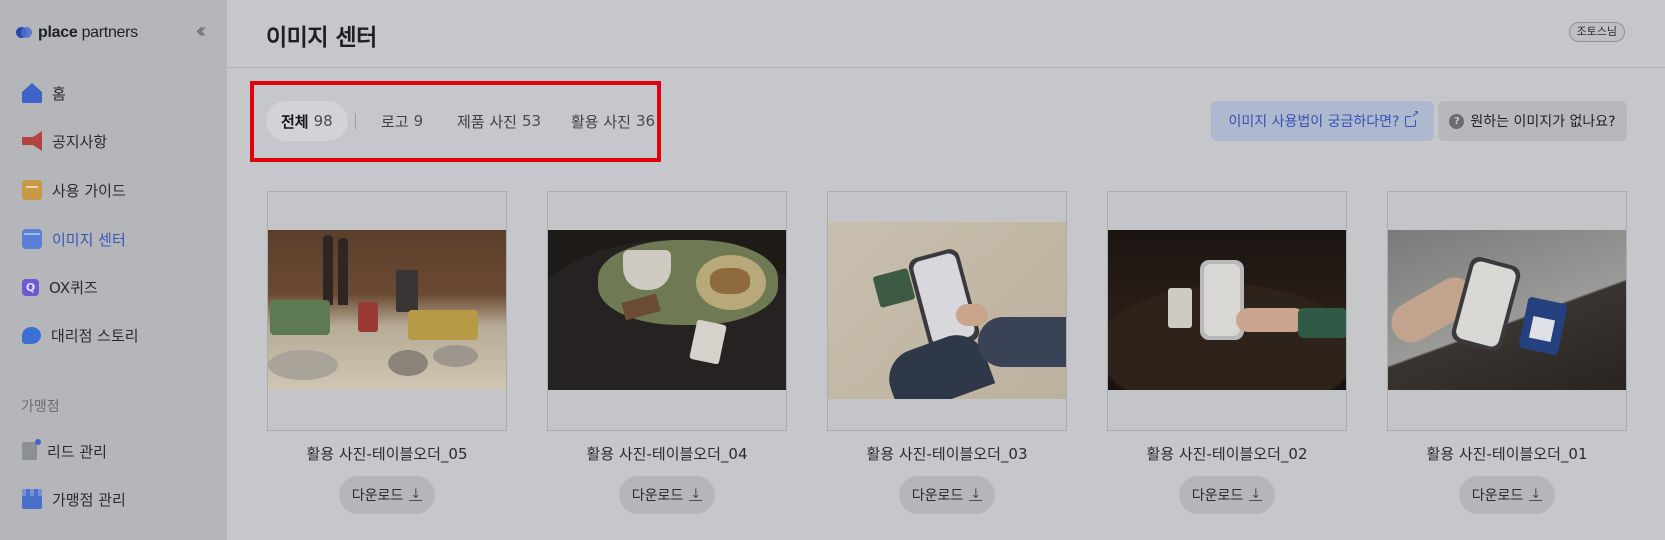  What do you see at coordinates (531, 121) in the screenshot?
I see `tab-count: 53` at bounding box center [531, 121].